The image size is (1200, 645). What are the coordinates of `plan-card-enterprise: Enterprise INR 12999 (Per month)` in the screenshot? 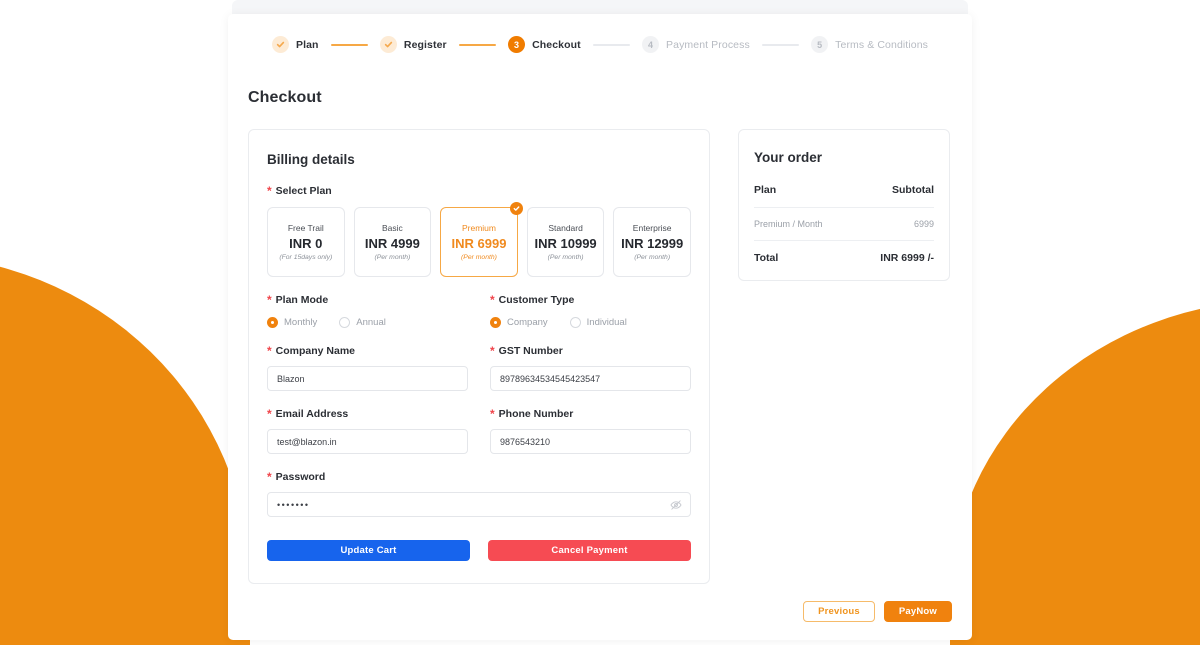 It's located at (652, 242).